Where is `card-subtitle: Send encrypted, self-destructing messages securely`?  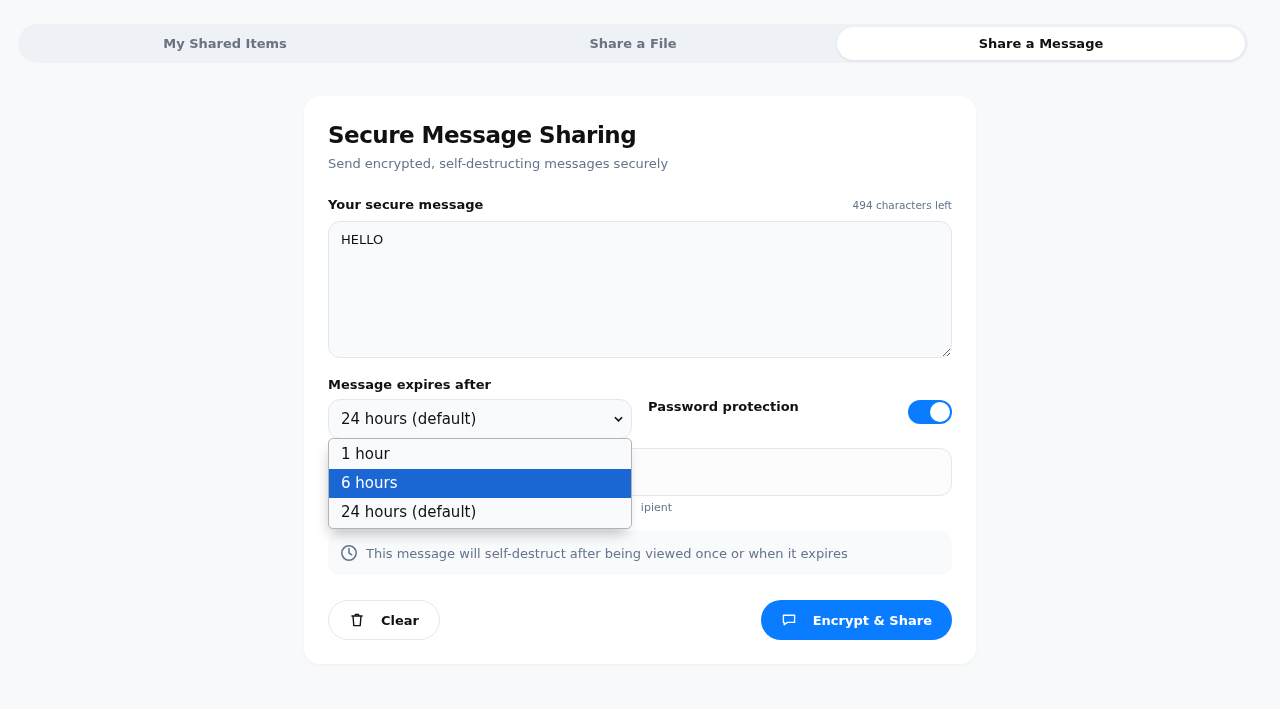 card-subtitle: Send encrypted, self-destructing messages securely is located at coordinates (499, 163).